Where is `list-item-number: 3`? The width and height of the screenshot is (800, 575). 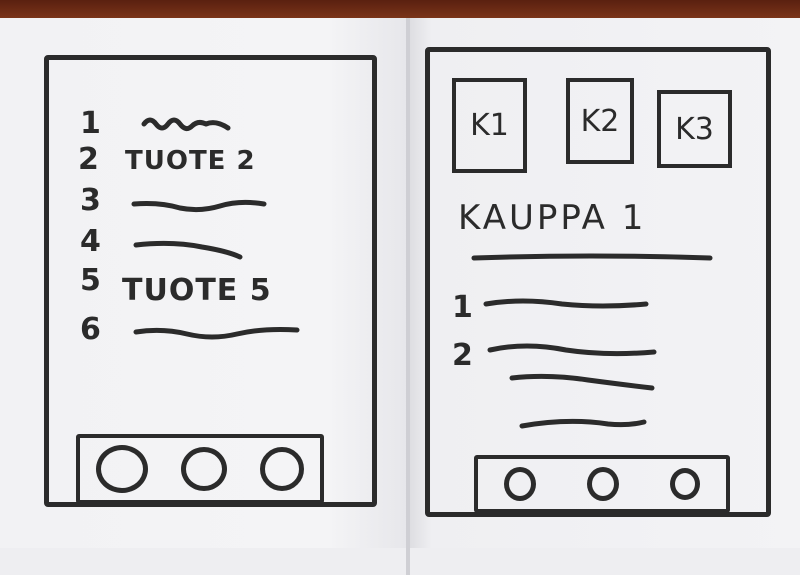 list-item-number: 3 is located at coordinates (90, 200).